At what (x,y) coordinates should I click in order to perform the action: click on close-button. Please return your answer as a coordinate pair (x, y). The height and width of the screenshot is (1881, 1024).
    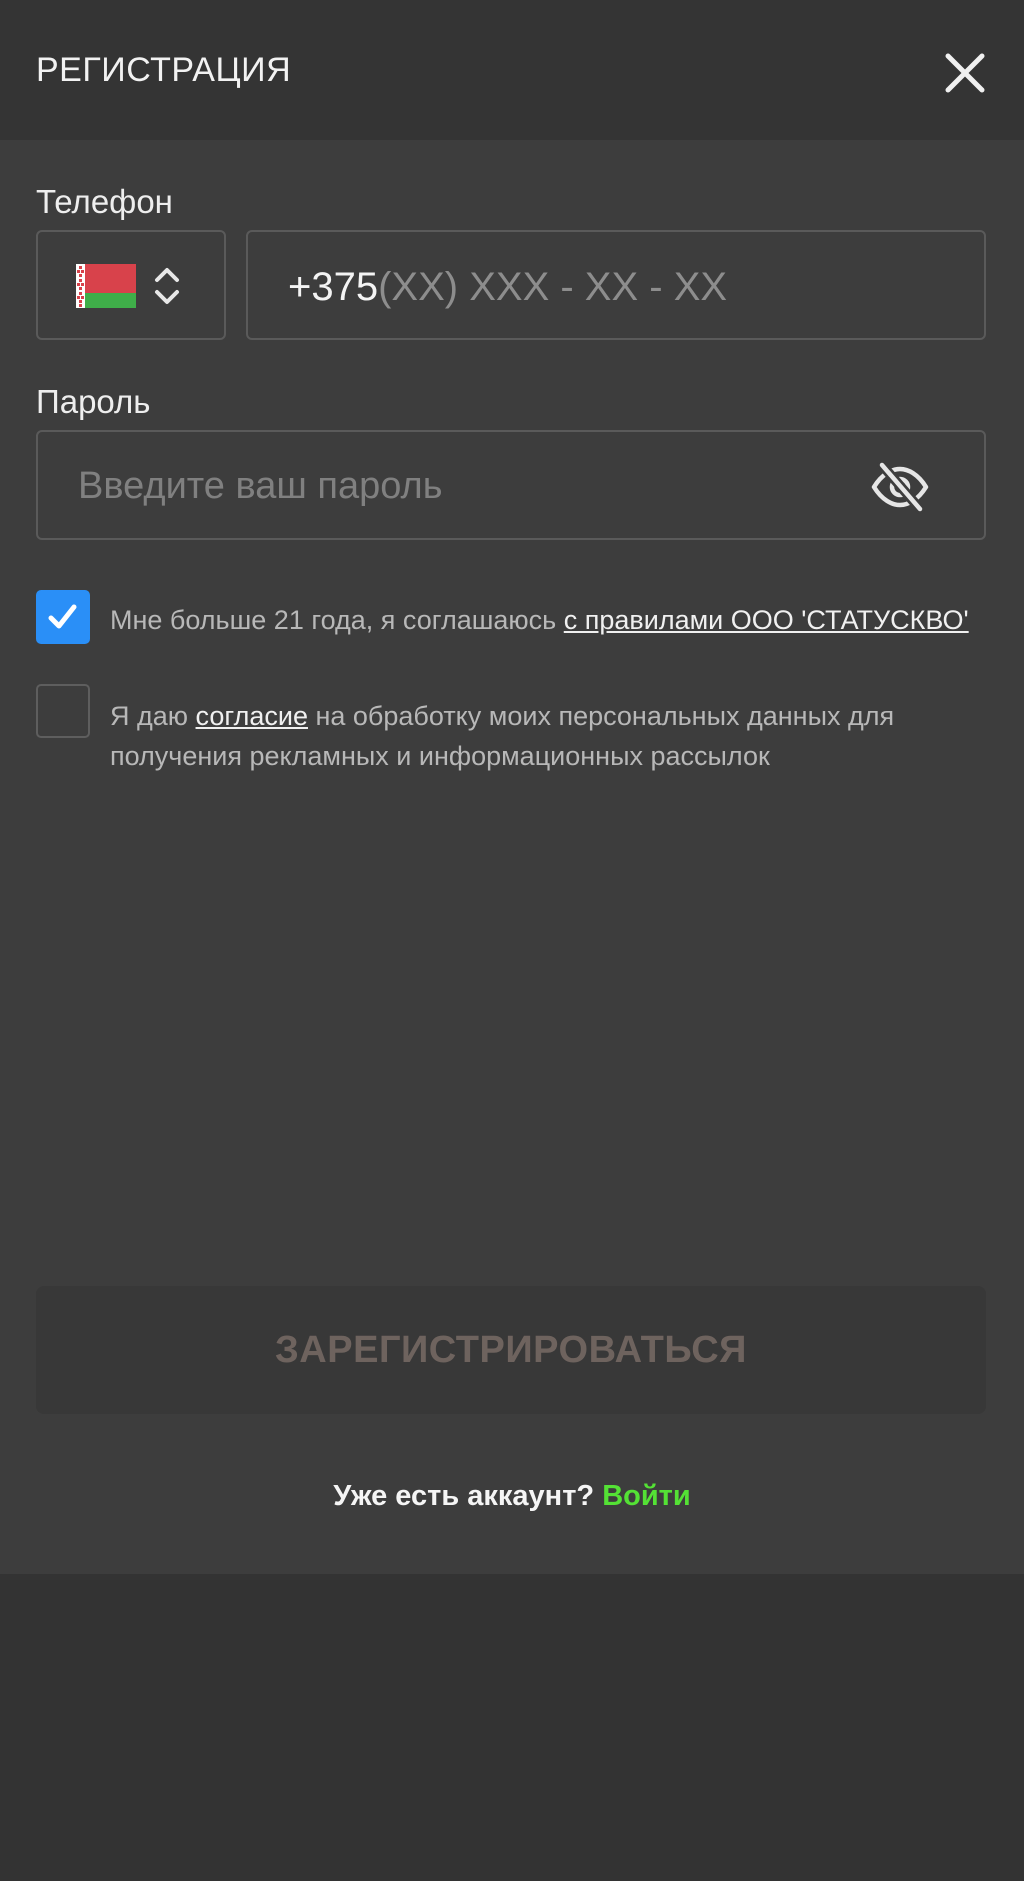
    Looking at the image, I should click on (965, 73).